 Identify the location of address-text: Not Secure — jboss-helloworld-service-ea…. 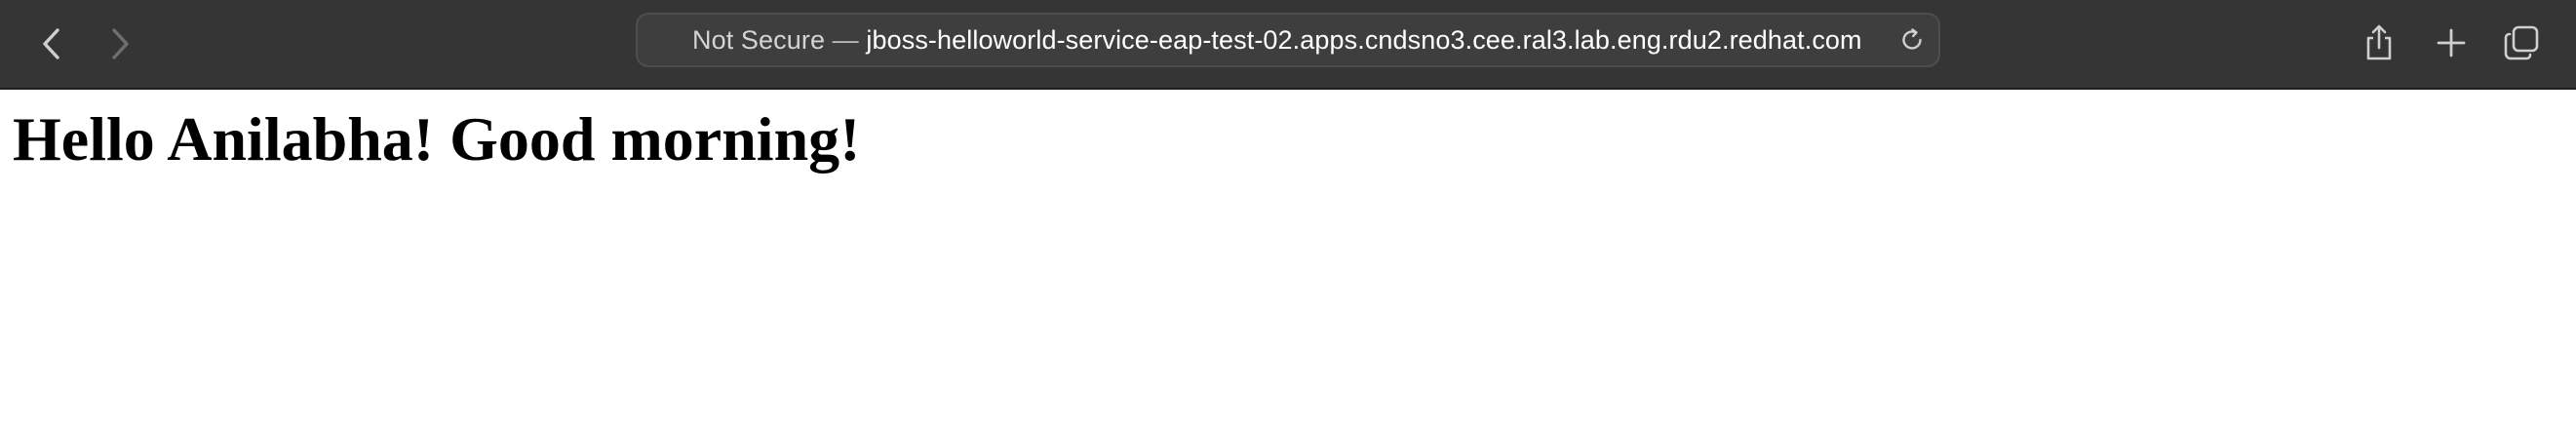
(1277, 40).